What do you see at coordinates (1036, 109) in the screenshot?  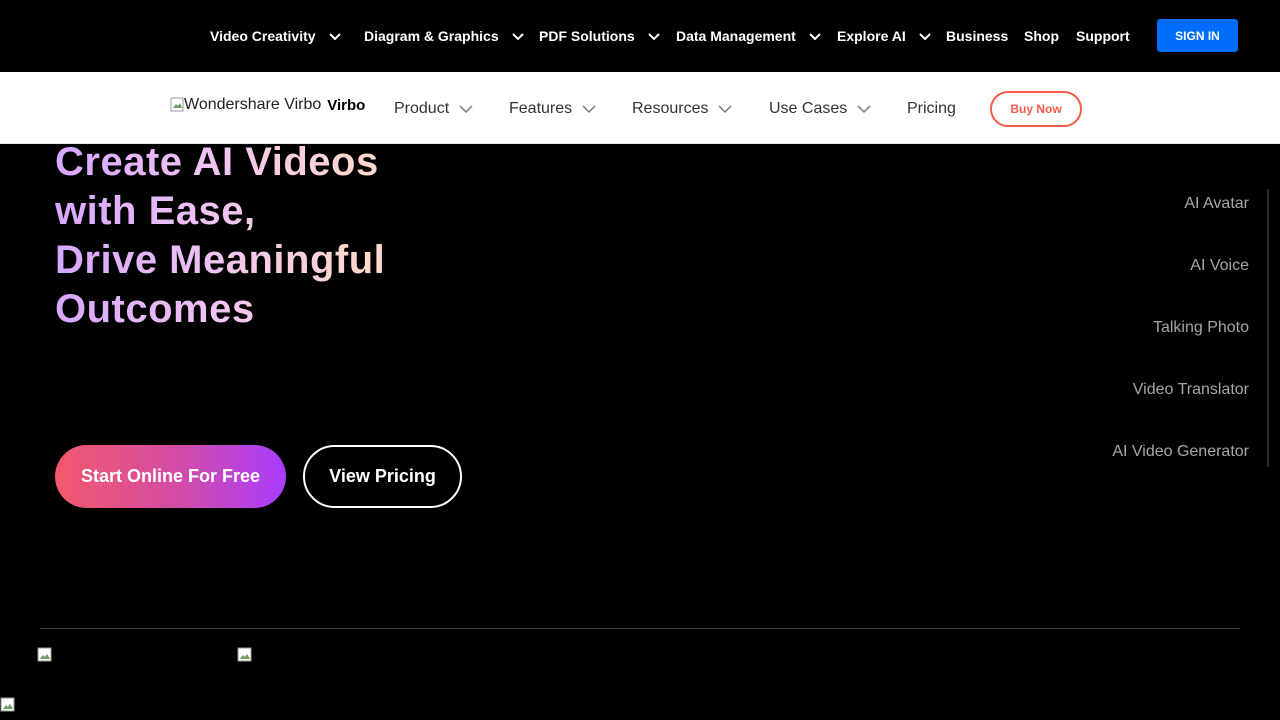 I see `buy-now-button: Buy Now` at bounding box center [1036, 109].